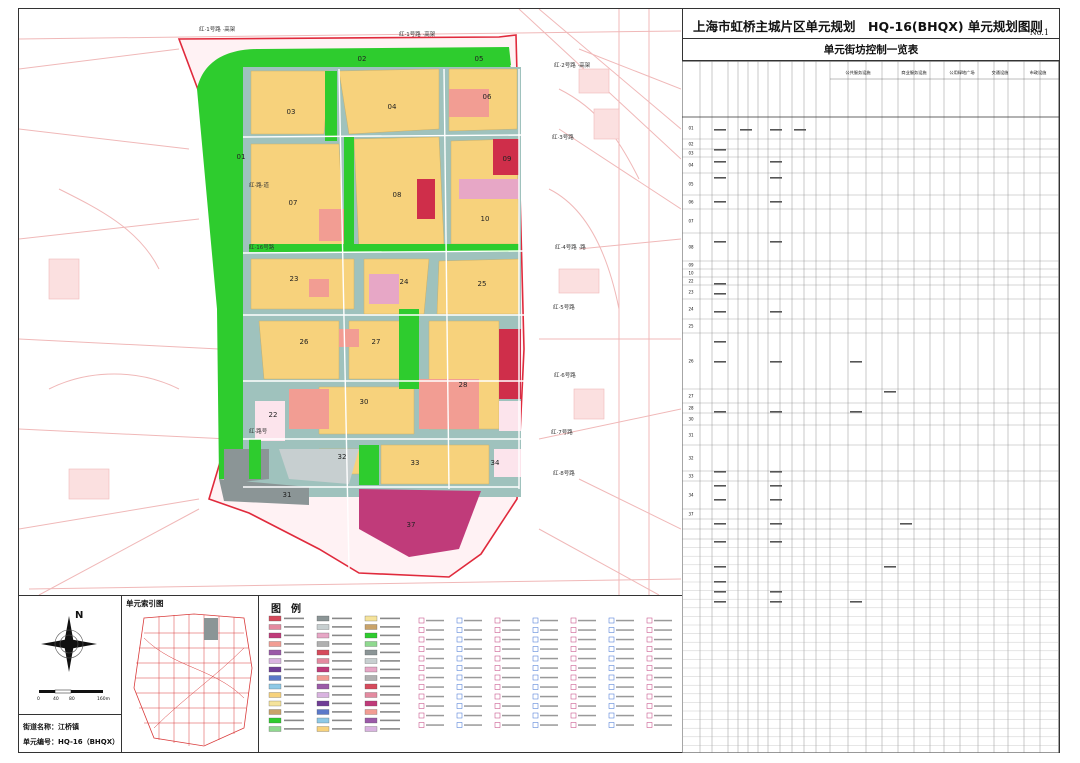 The image size is (1080, 763). Describe the element at coordinates (691, 326) in the screenshot. I see `table-row-code: 25` at that location.